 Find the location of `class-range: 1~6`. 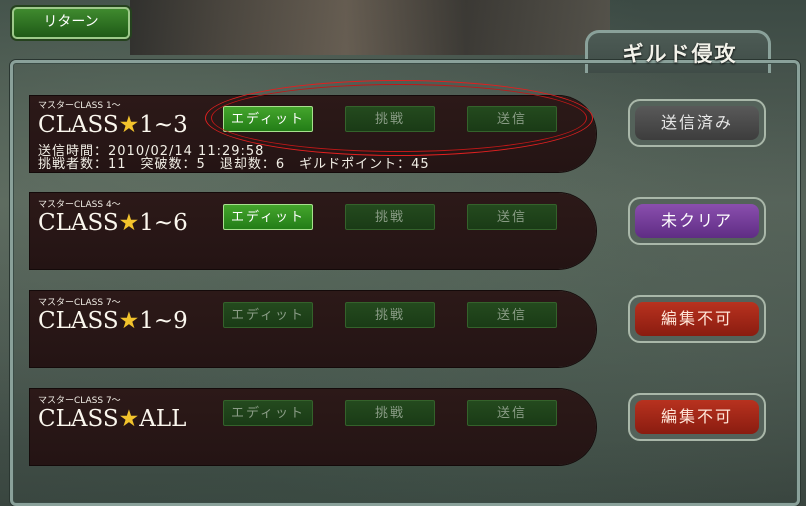

class-range: 1~6 is located at coordinates (163, 223).